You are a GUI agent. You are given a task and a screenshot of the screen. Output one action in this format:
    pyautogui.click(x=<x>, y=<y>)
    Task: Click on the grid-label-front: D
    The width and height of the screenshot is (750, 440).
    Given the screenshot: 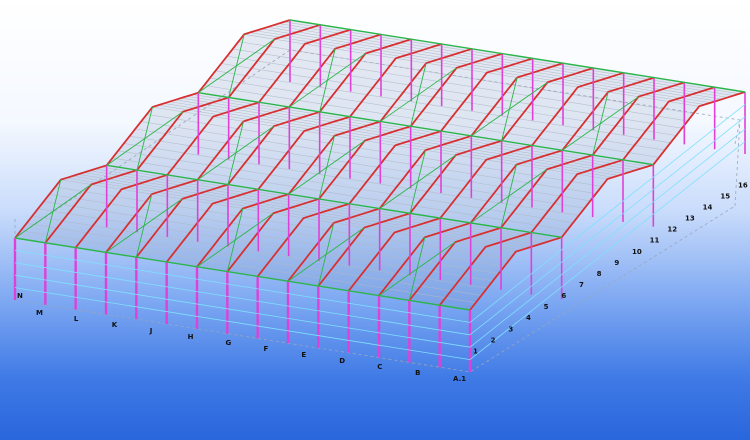 What is the action you would take?
    pyautogui.click(x=342, y=361)
    